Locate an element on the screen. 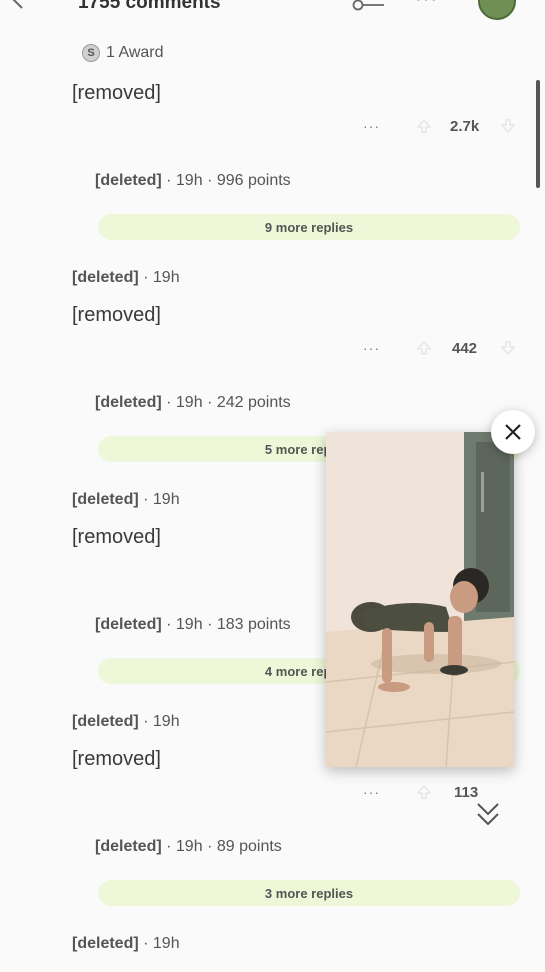  scrollbar is located at coordinates (538, 134).